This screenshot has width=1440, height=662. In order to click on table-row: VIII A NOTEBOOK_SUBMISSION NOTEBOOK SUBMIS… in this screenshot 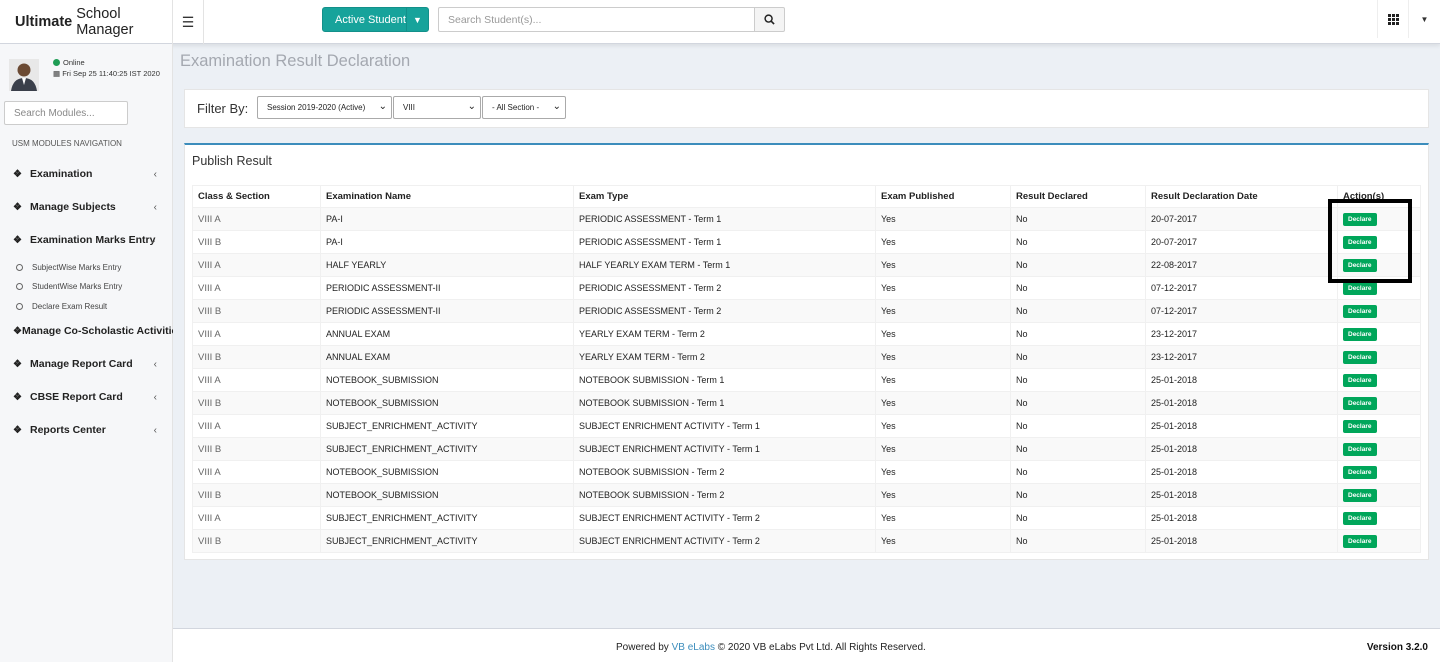, I will do `click(806, 472)`.